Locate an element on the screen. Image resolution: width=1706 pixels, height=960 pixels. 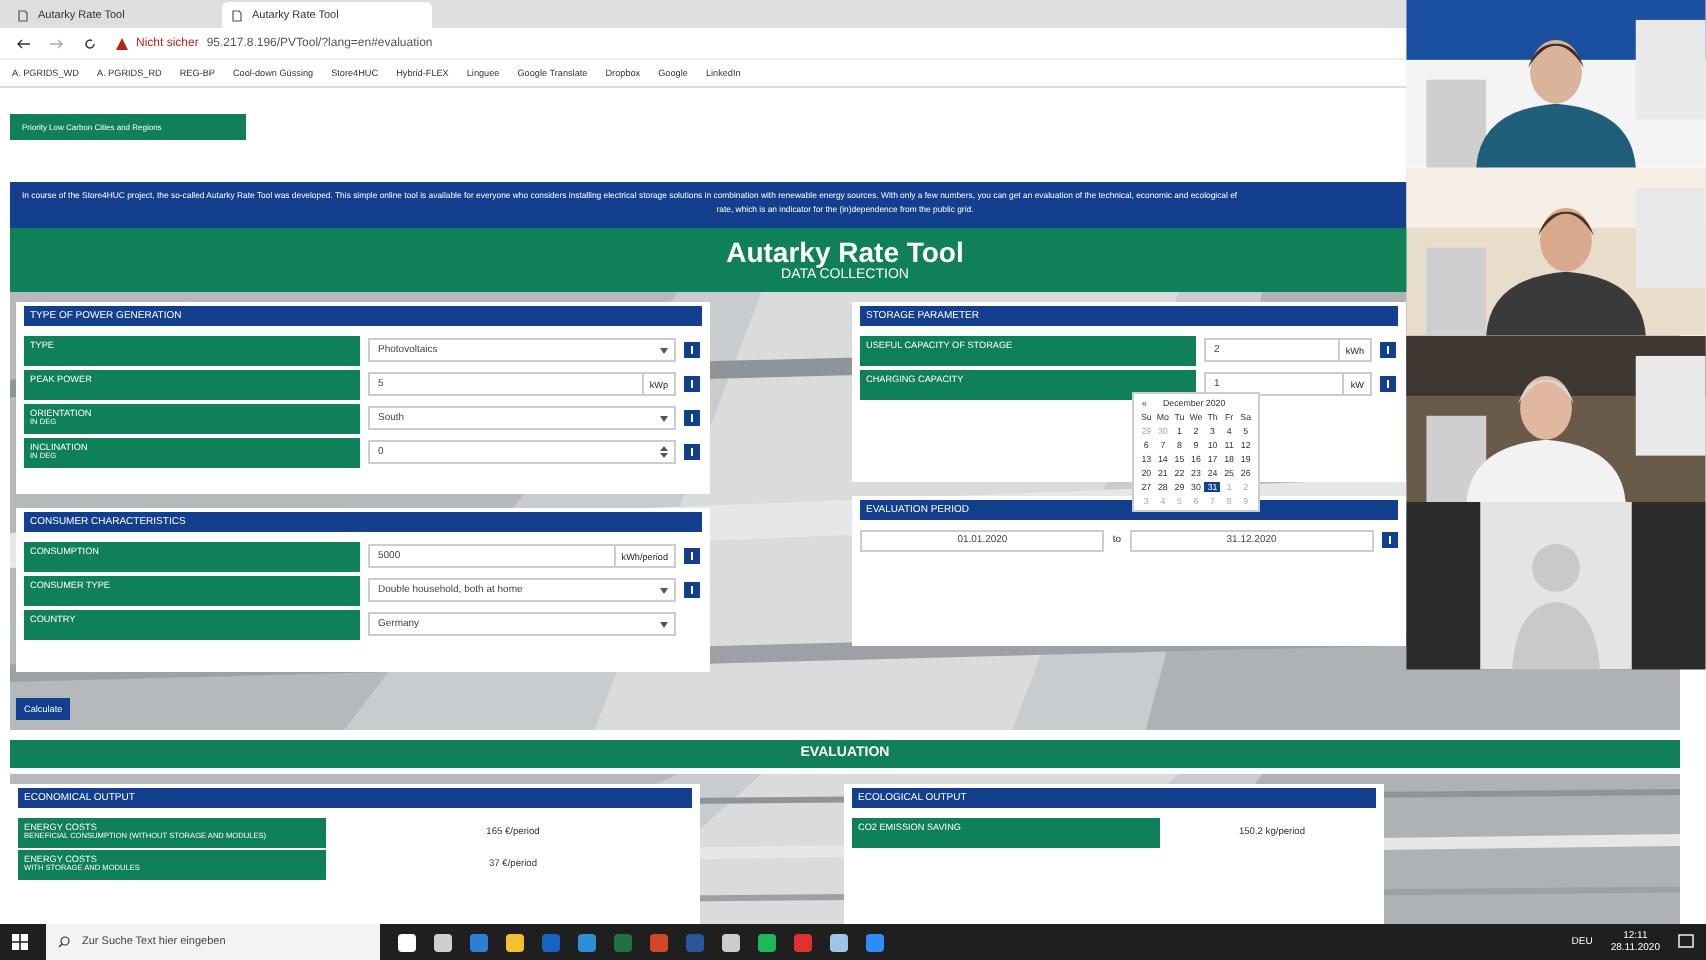
notification-icon is located at coordinates (1686, 942).